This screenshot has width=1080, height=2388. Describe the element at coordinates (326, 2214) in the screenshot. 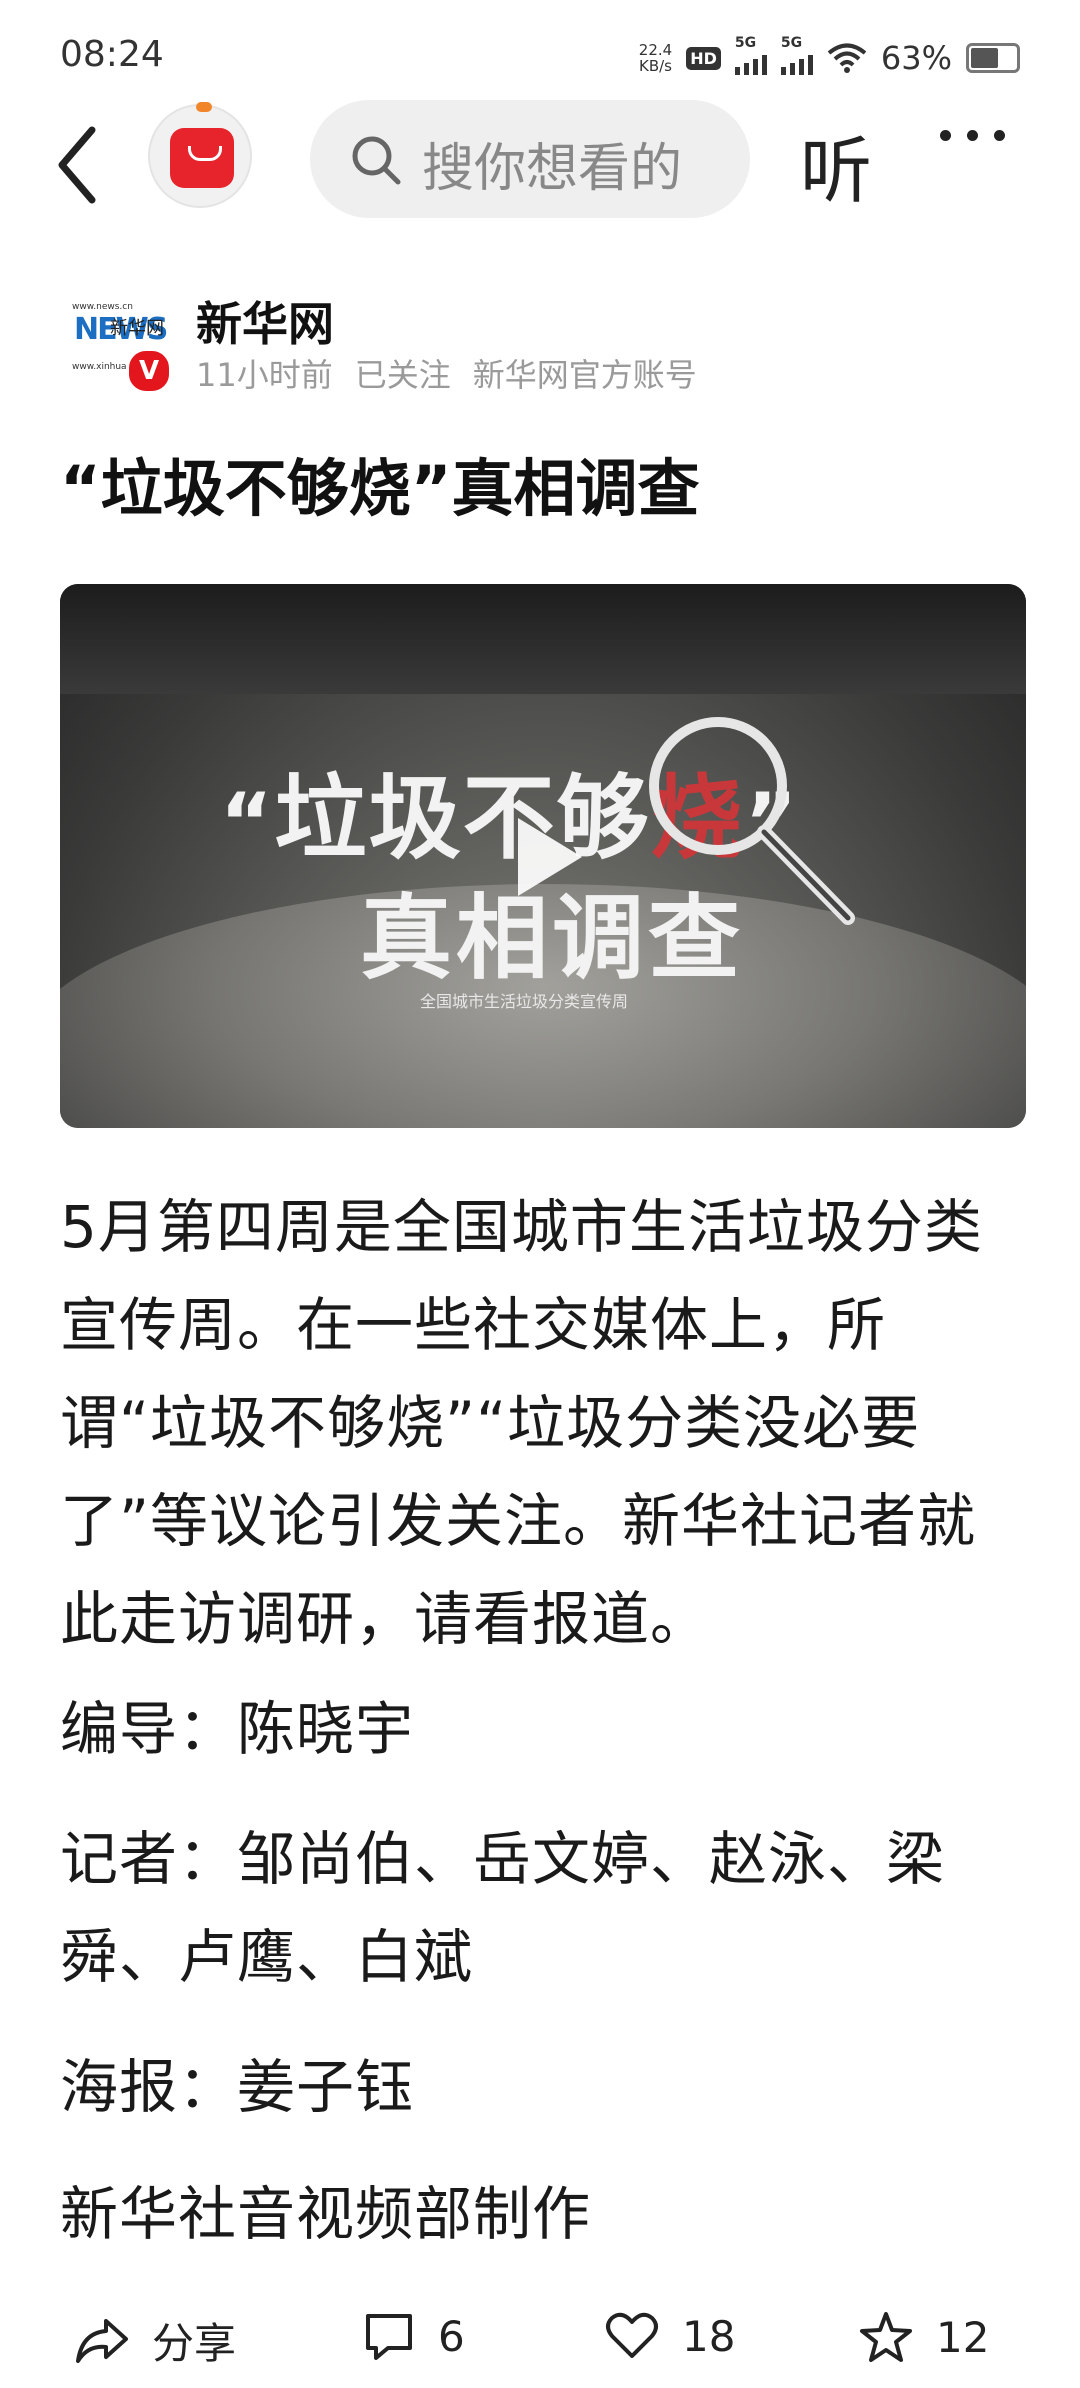

I see `credit-producer: 新华社音视频部制作` at that location.